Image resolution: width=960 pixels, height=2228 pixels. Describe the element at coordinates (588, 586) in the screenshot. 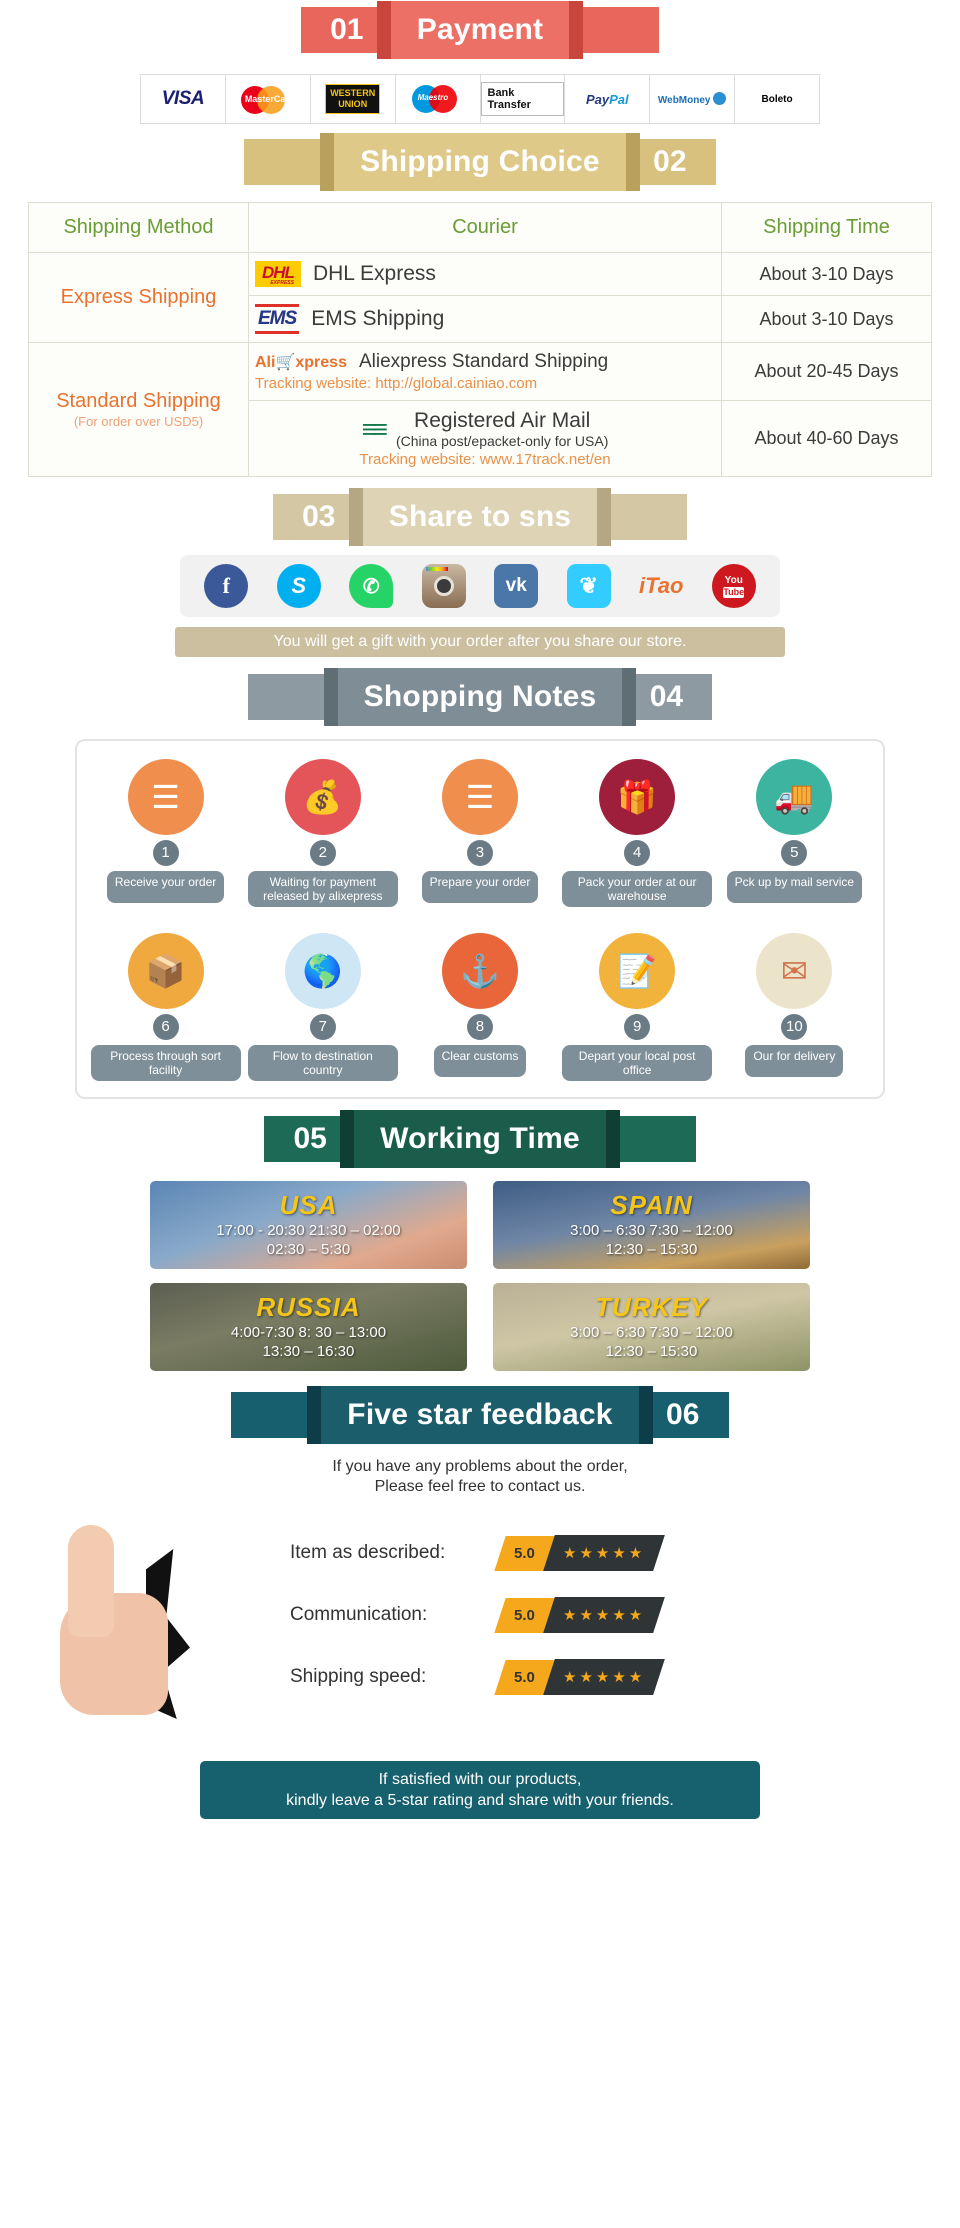

I see `twitter-icon: ❦` at that location.